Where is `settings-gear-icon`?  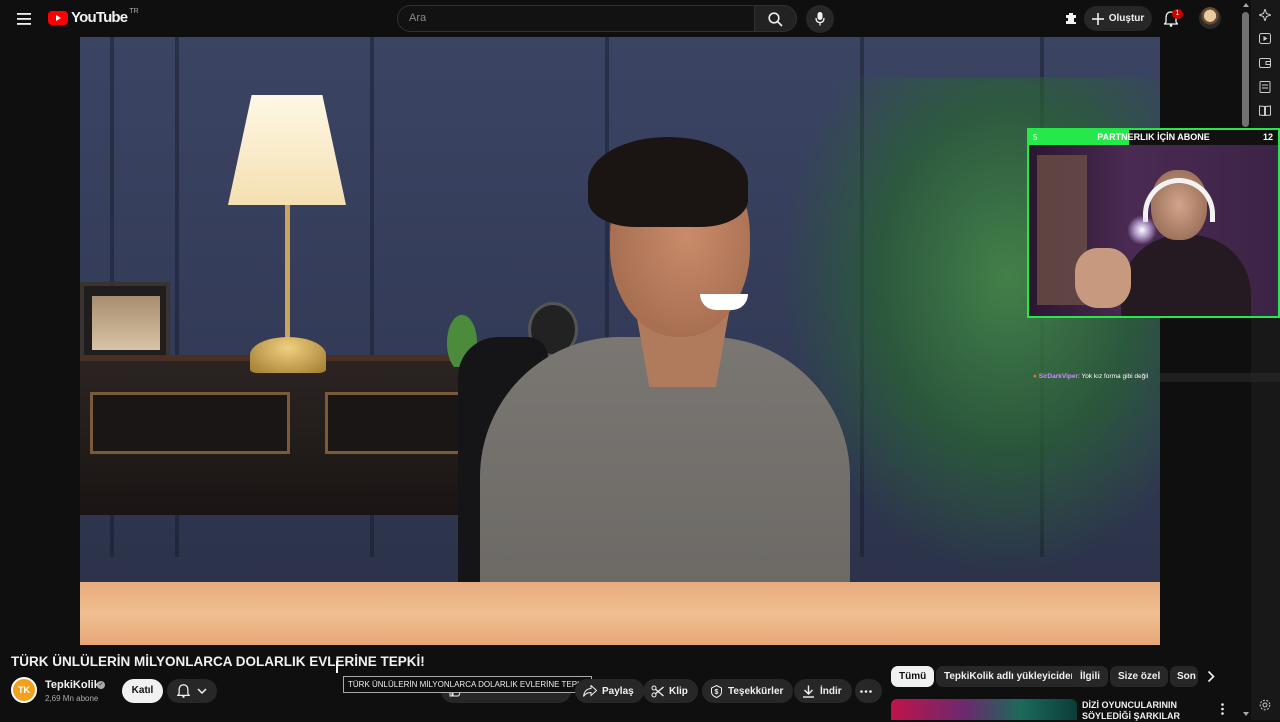
settings-gear-icon is located at coordinates (1265, 705).